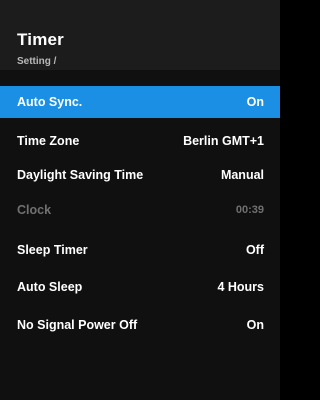  I want to click on menu-item-daylight-saving-time: Daylight Saving Time Manual, so click(140, 175).